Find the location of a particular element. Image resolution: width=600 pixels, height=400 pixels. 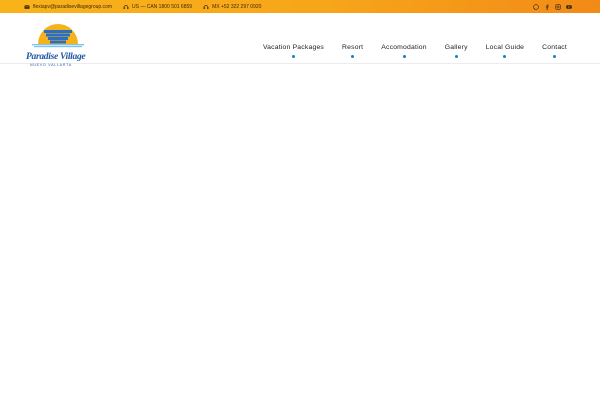

nav-vacation-packages: Vacation Packages is located at coordinates (293, 51).